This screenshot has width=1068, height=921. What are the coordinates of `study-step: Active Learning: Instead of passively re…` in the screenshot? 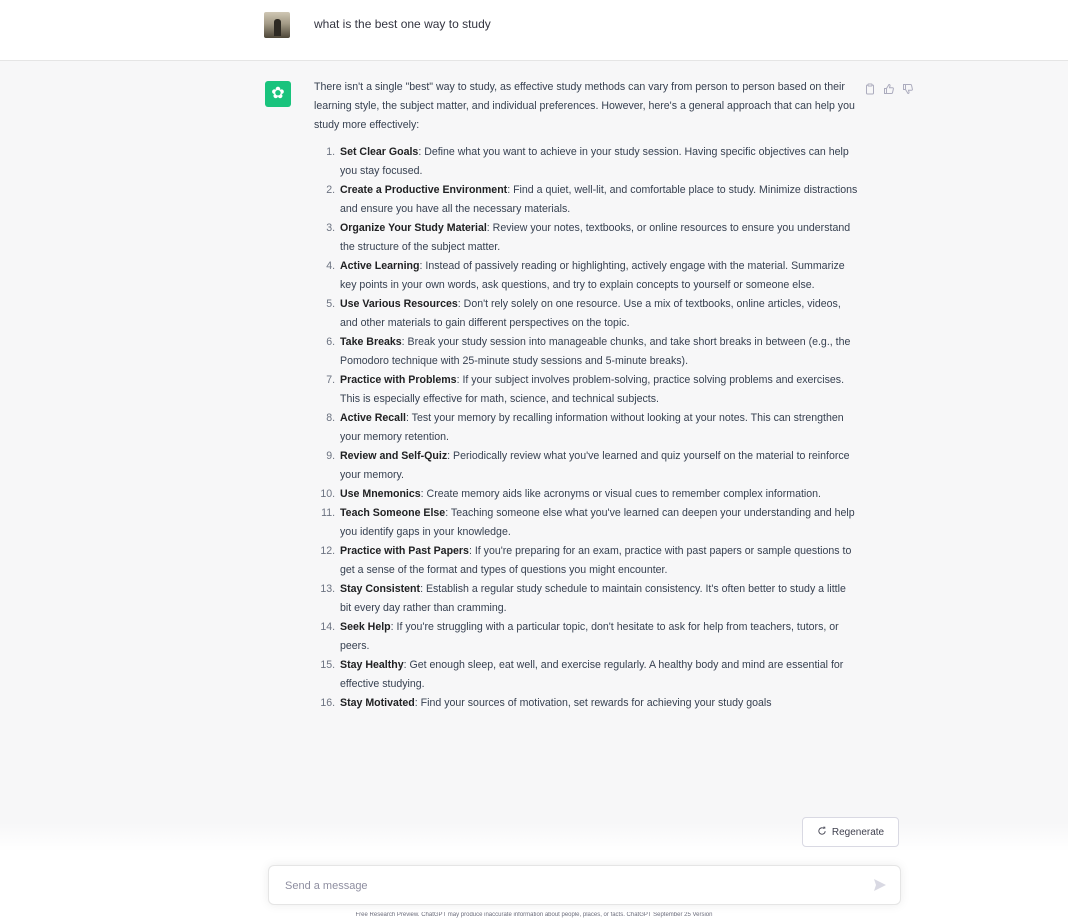 It's located at (598, 276).